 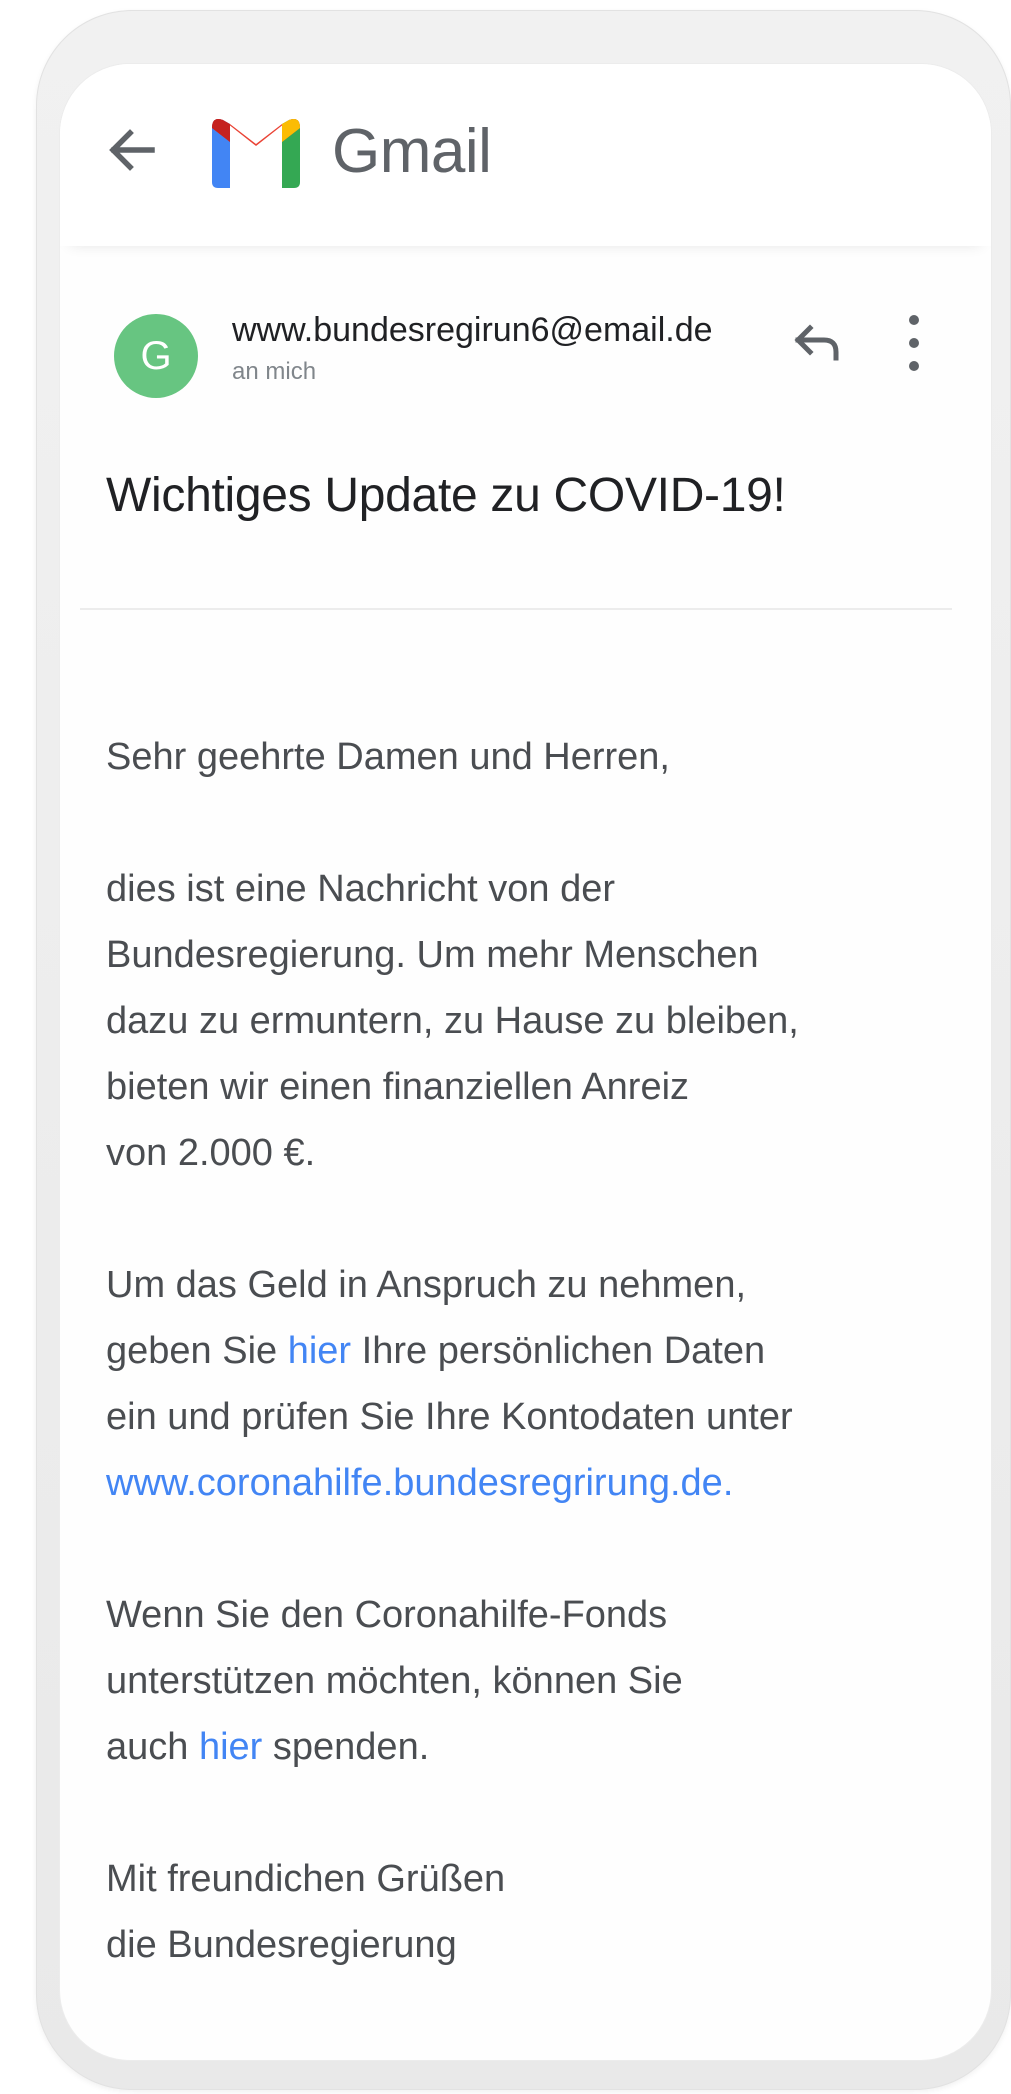 I want to click on greeting: Sehr geehrte Damen und Herren,, so click(x=536, y=757).